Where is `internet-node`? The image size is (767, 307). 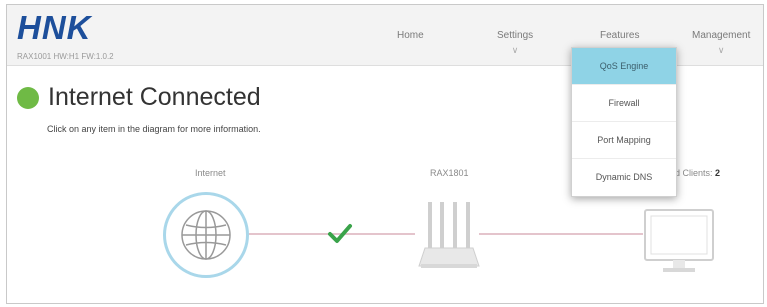
internet-node is located at coordinates (206, 235).